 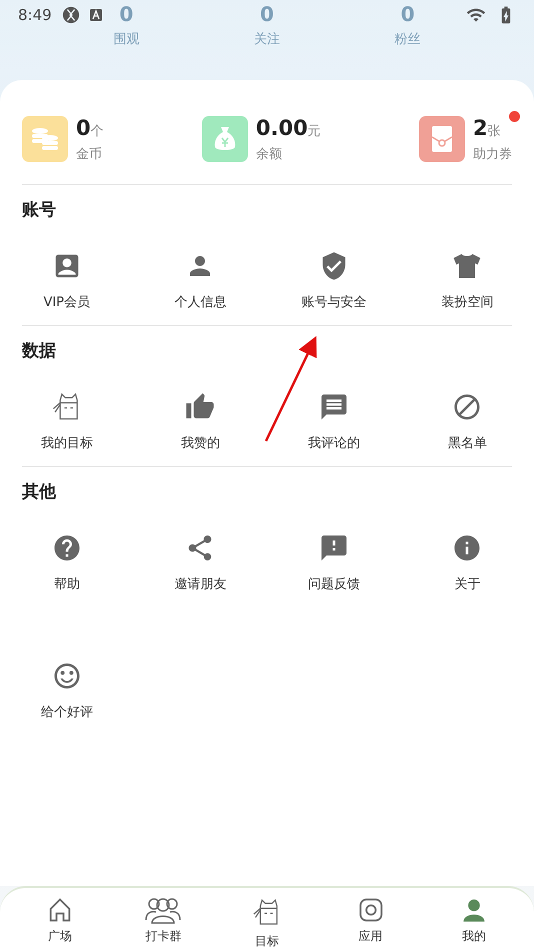 What do you see at coordinates (71, 15) in the screenshot?
I see `aperture-icon` at bounding box center [71, 15].